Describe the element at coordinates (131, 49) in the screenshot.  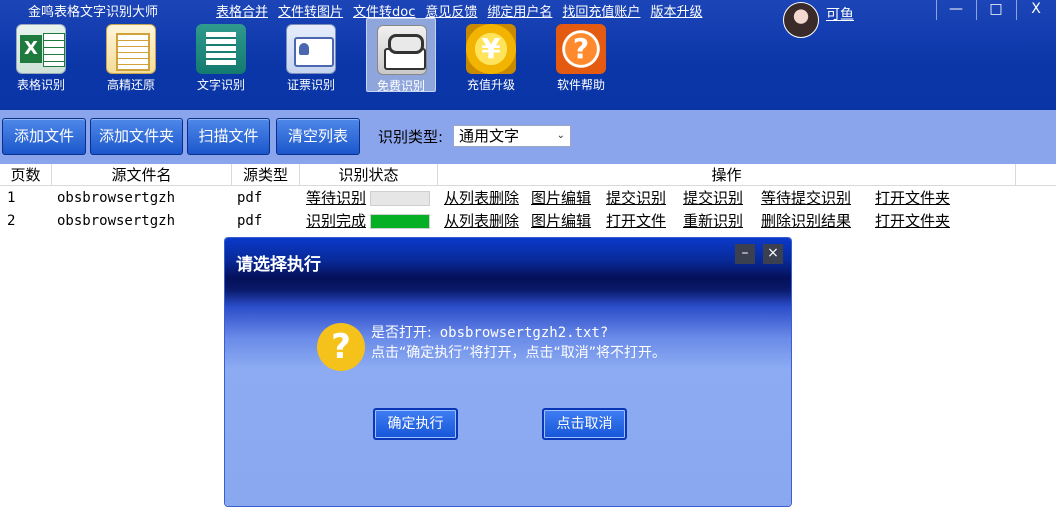
I see `document-restore-icon` at that location.